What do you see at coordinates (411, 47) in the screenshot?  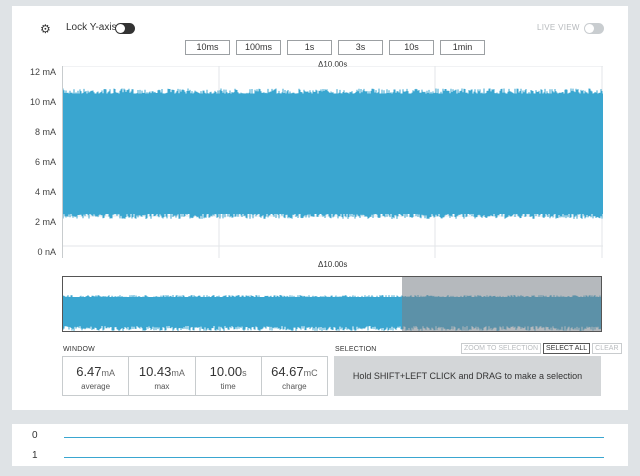 I see `time-button-10s: 10s` at bounding box center [411, 47].